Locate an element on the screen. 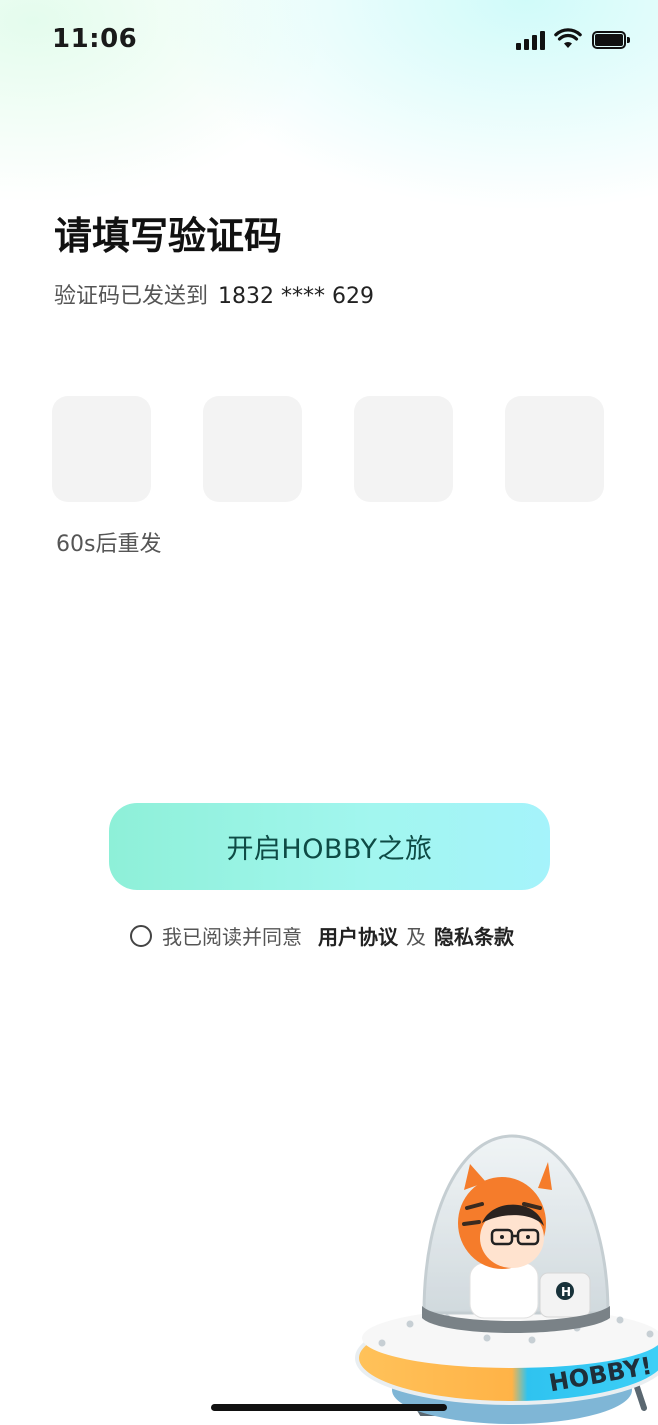 This screenshot has height=1425, width=658. agree-radio is located at coordinates (141, 935).